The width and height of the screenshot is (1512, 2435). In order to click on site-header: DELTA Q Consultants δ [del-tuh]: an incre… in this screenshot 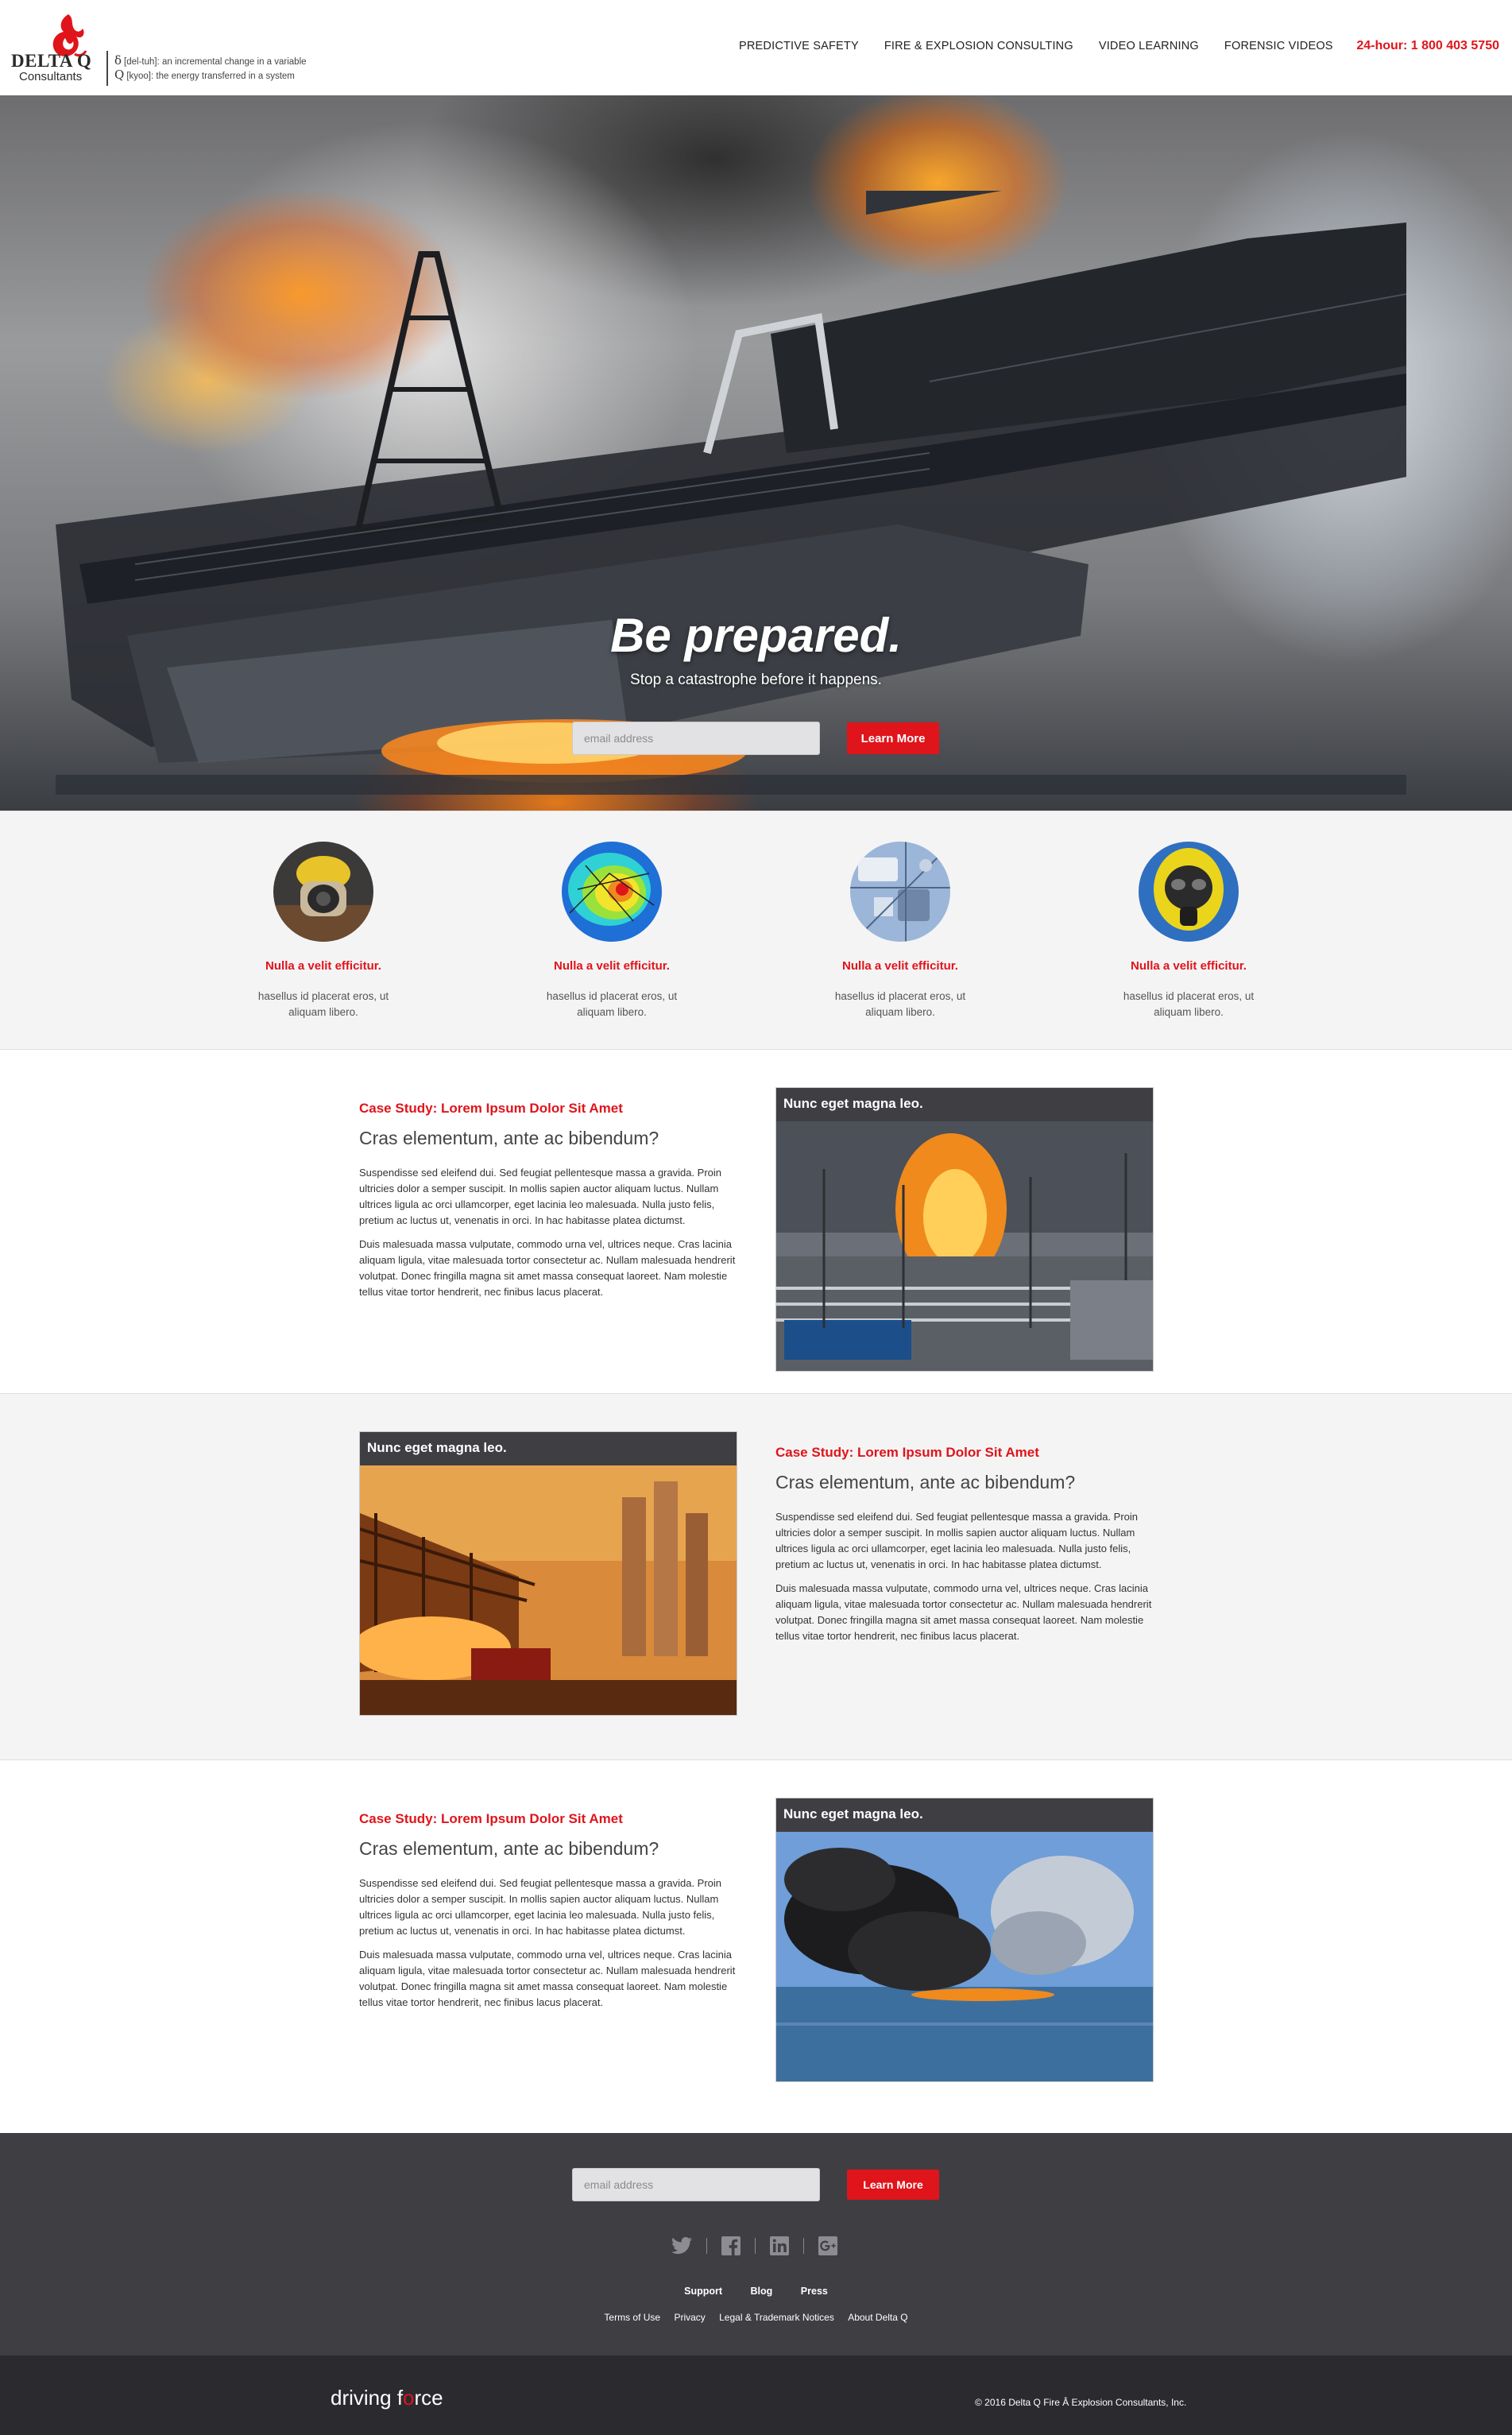, I will do `click(756, 47)`.